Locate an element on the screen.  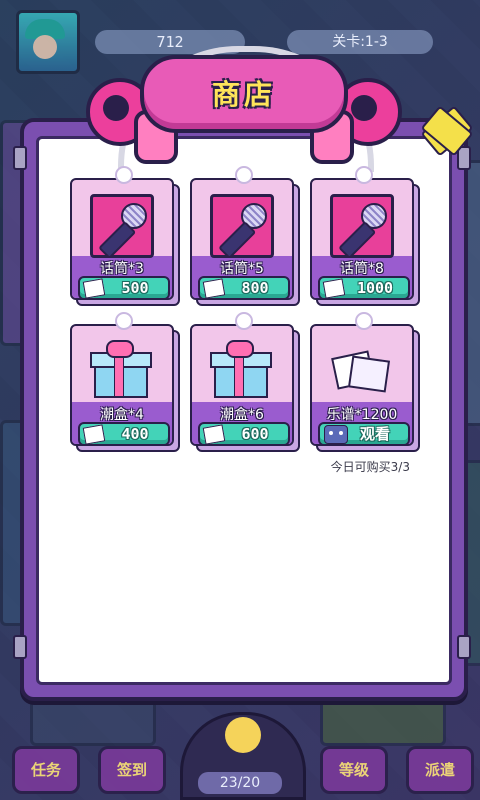
buy-button: 500 is located at coordinates (124, 287).